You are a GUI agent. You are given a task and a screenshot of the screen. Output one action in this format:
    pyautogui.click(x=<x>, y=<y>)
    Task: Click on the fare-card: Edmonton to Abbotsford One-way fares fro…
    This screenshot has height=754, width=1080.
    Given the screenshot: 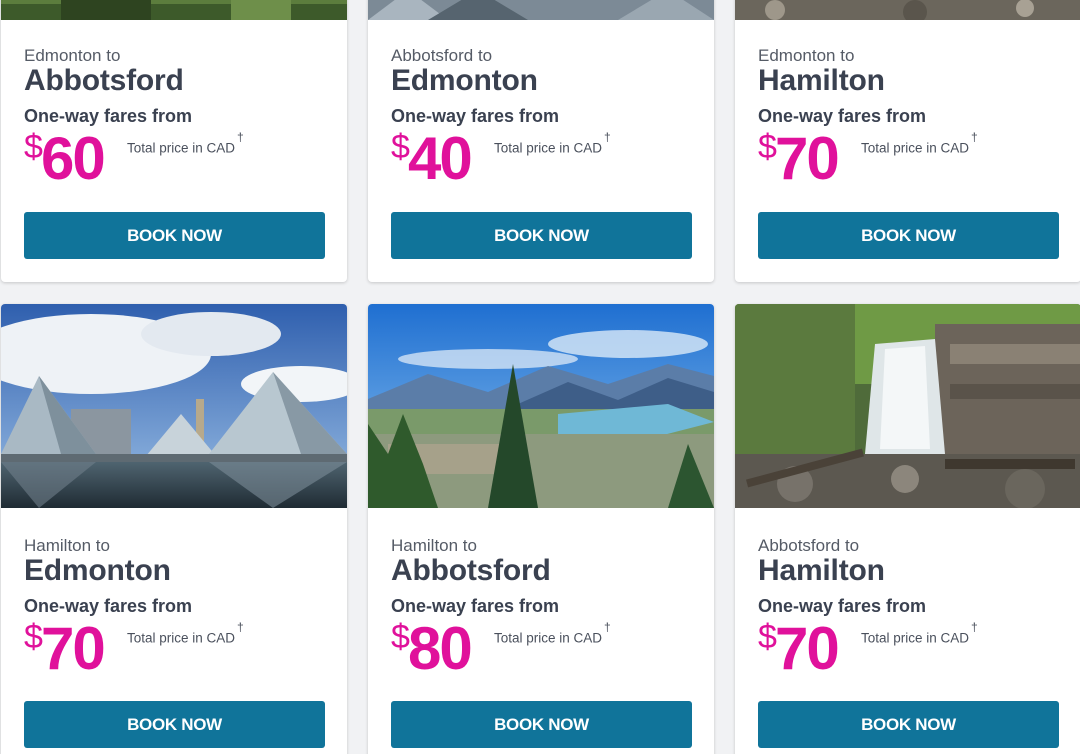 What is the action you would take?
    pyautogui.click(x=174, y=141)
    